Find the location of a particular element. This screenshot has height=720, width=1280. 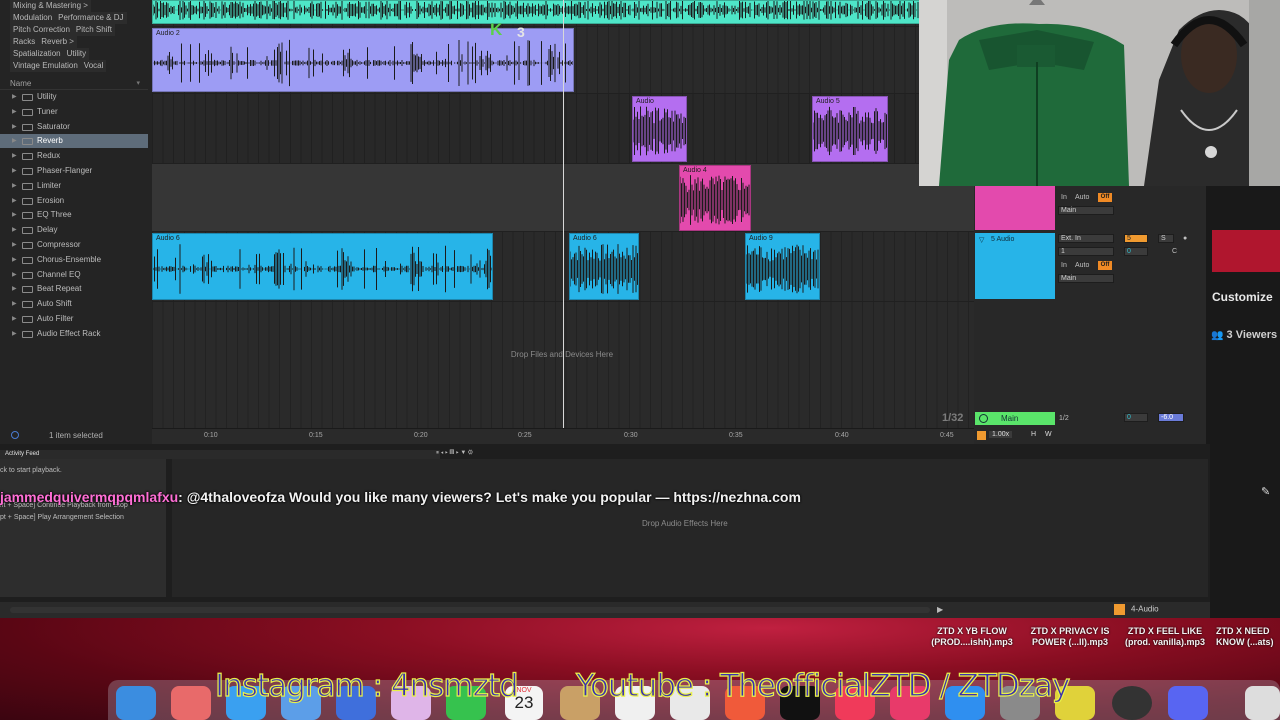

finder-icon is located at coordinates (136, 703).